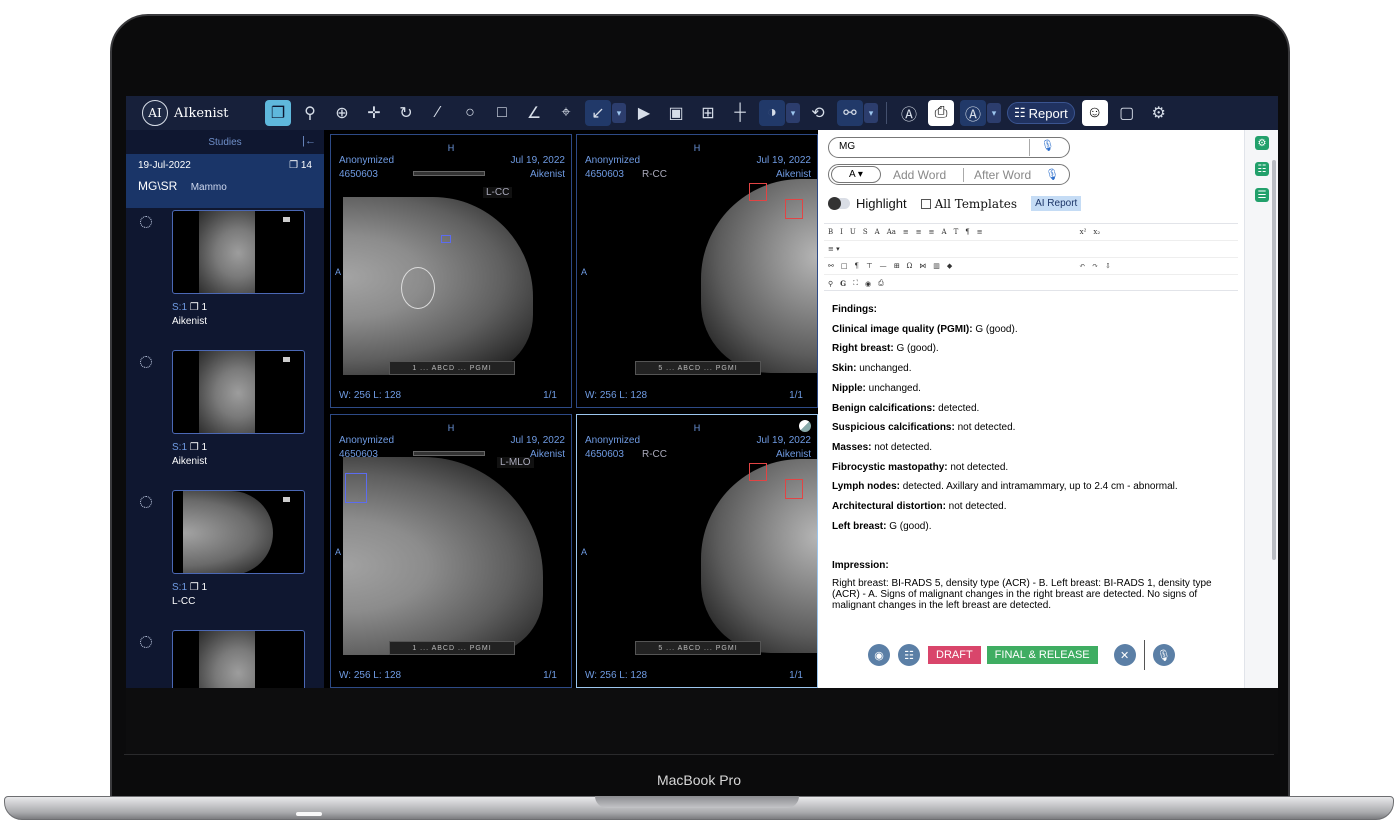 The image size is (1398, 825). What do you see at coordinates (418, 288) in the screenshot?
I see `lesion-marker` at bounding box center [418, 288].